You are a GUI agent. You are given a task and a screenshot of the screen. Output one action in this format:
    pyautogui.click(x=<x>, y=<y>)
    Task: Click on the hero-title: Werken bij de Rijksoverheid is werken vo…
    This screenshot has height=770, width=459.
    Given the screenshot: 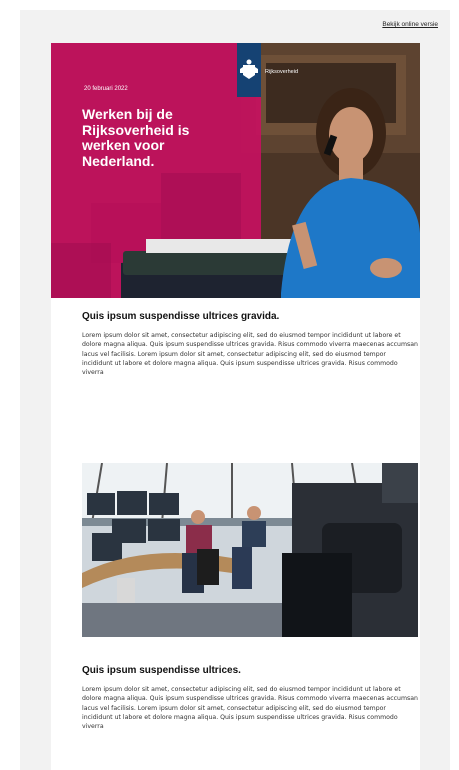 What is the action you would take?
    pyautogui.click(x=136, y=138)
    